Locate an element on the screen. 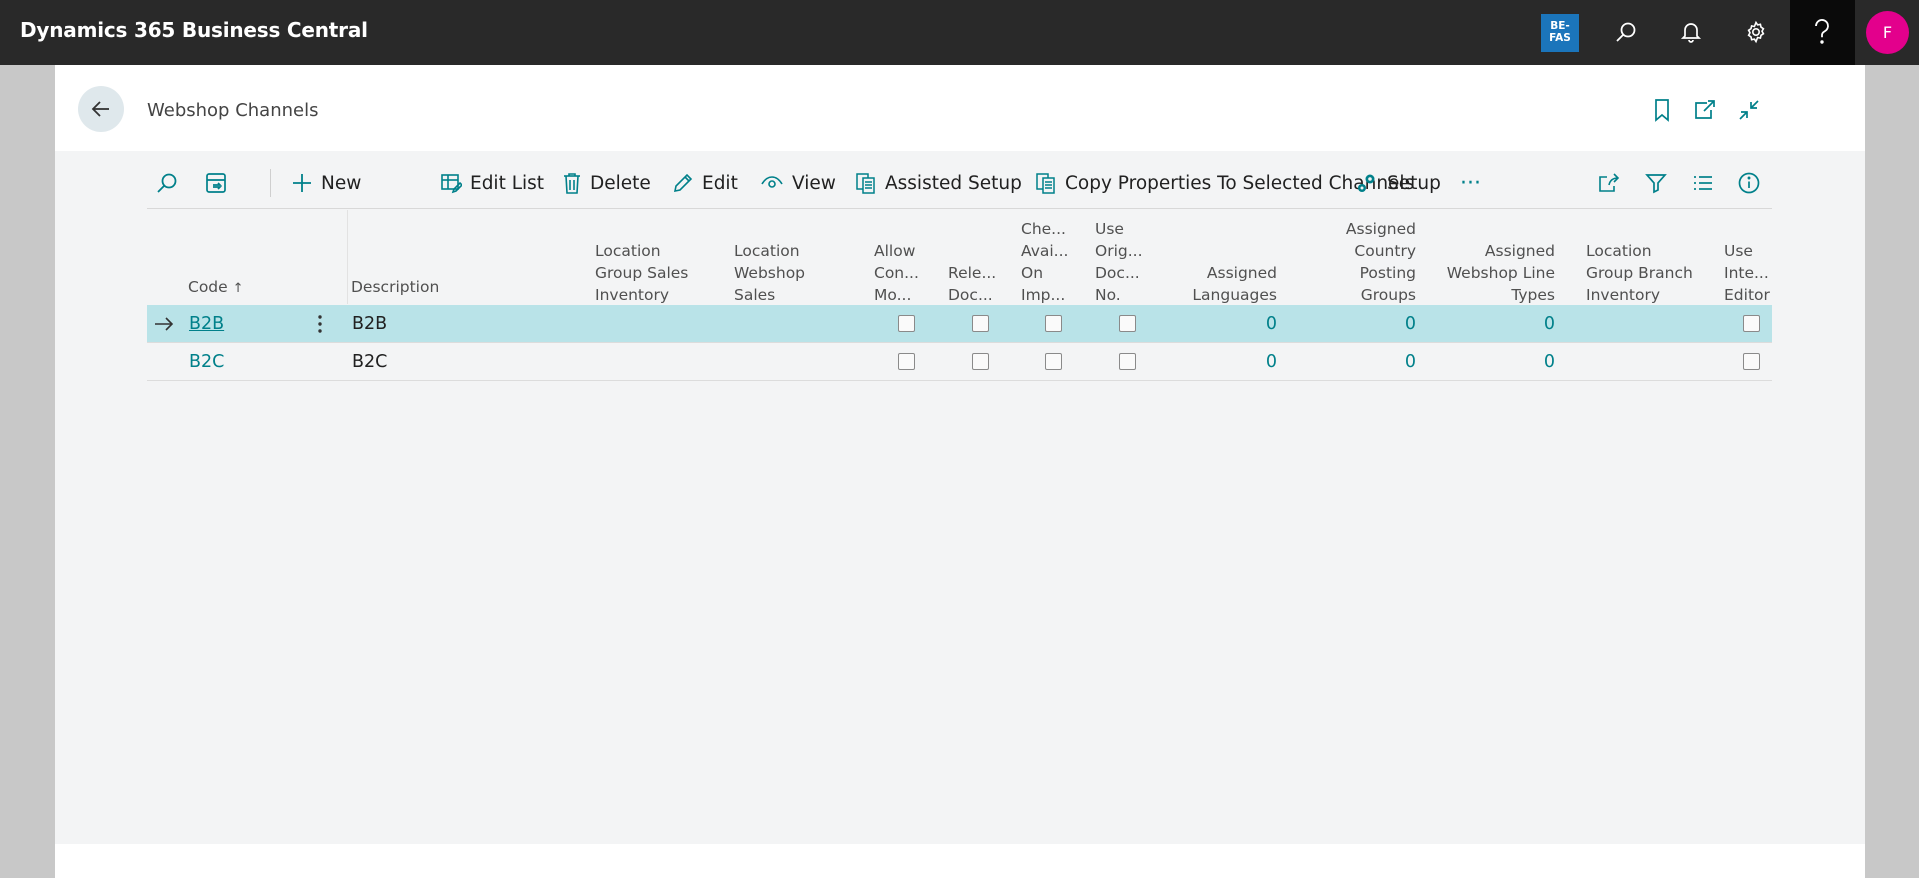  header-line: Group Sales is located at coordinates (642, 273).